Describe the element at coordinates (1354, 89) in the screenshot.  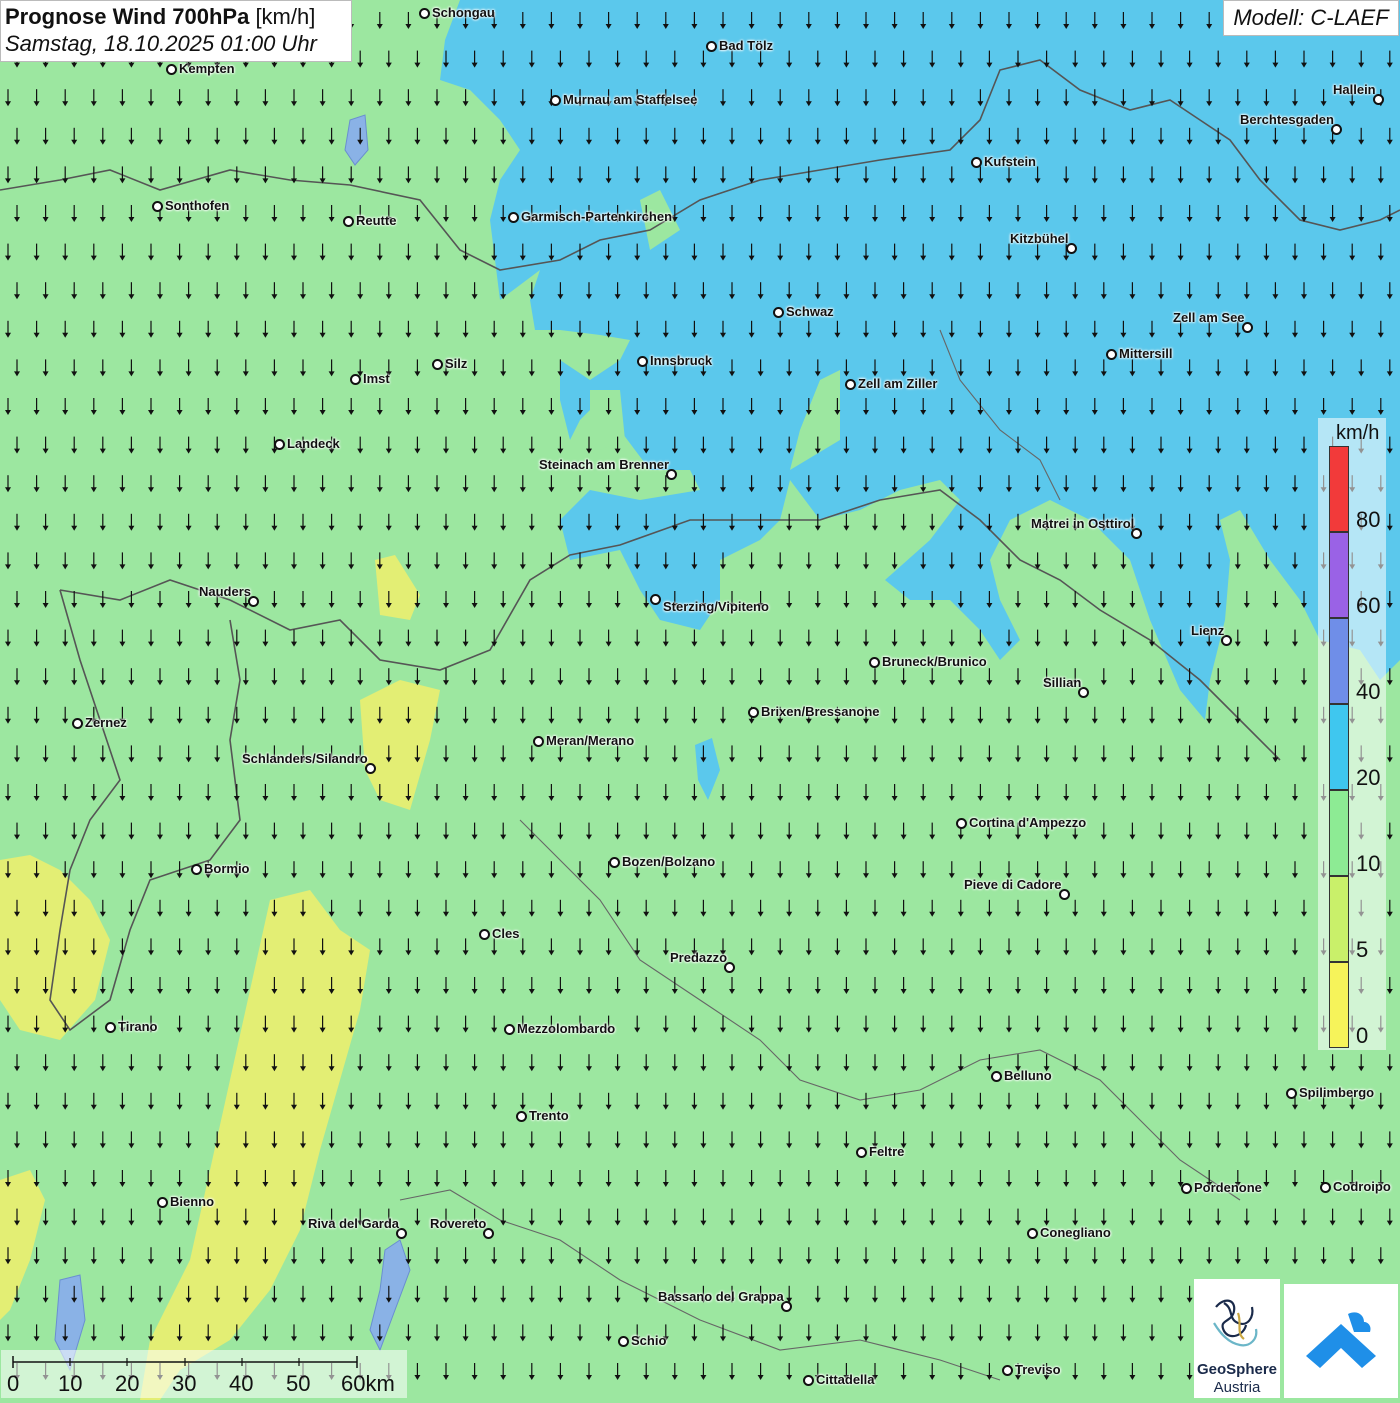
I see `city-label: Hallein` at that location.